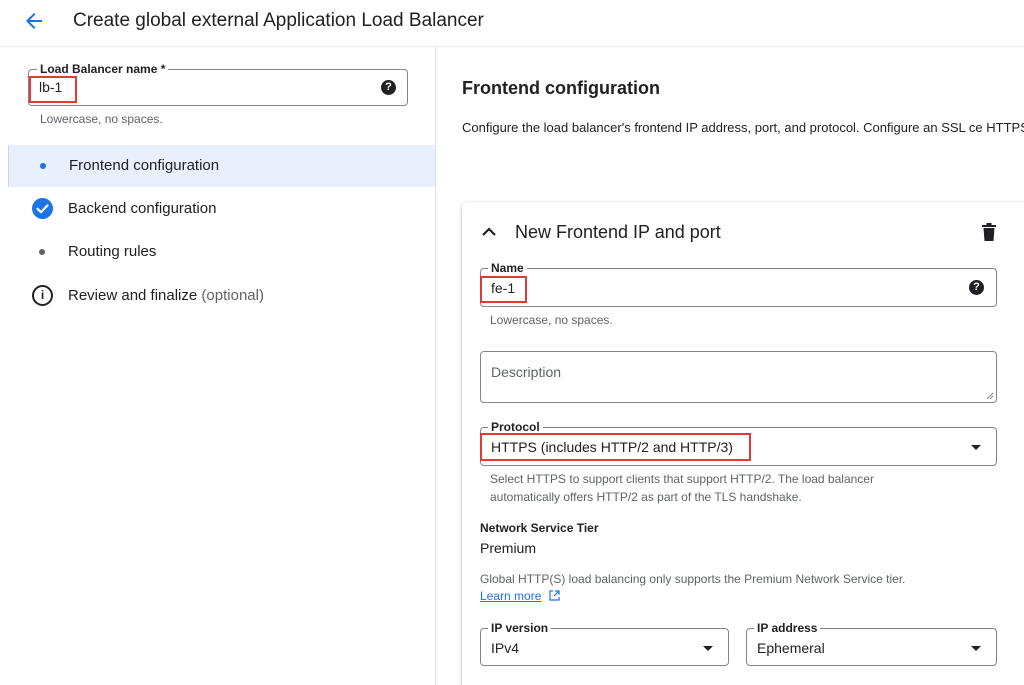 Image resolution: width=1024 pixels, height=685 pixels. What do you see at coordinates (144, 165) in the screenshot?
I see `step-label: Frontend configuration` at bounding box center [144, 165].